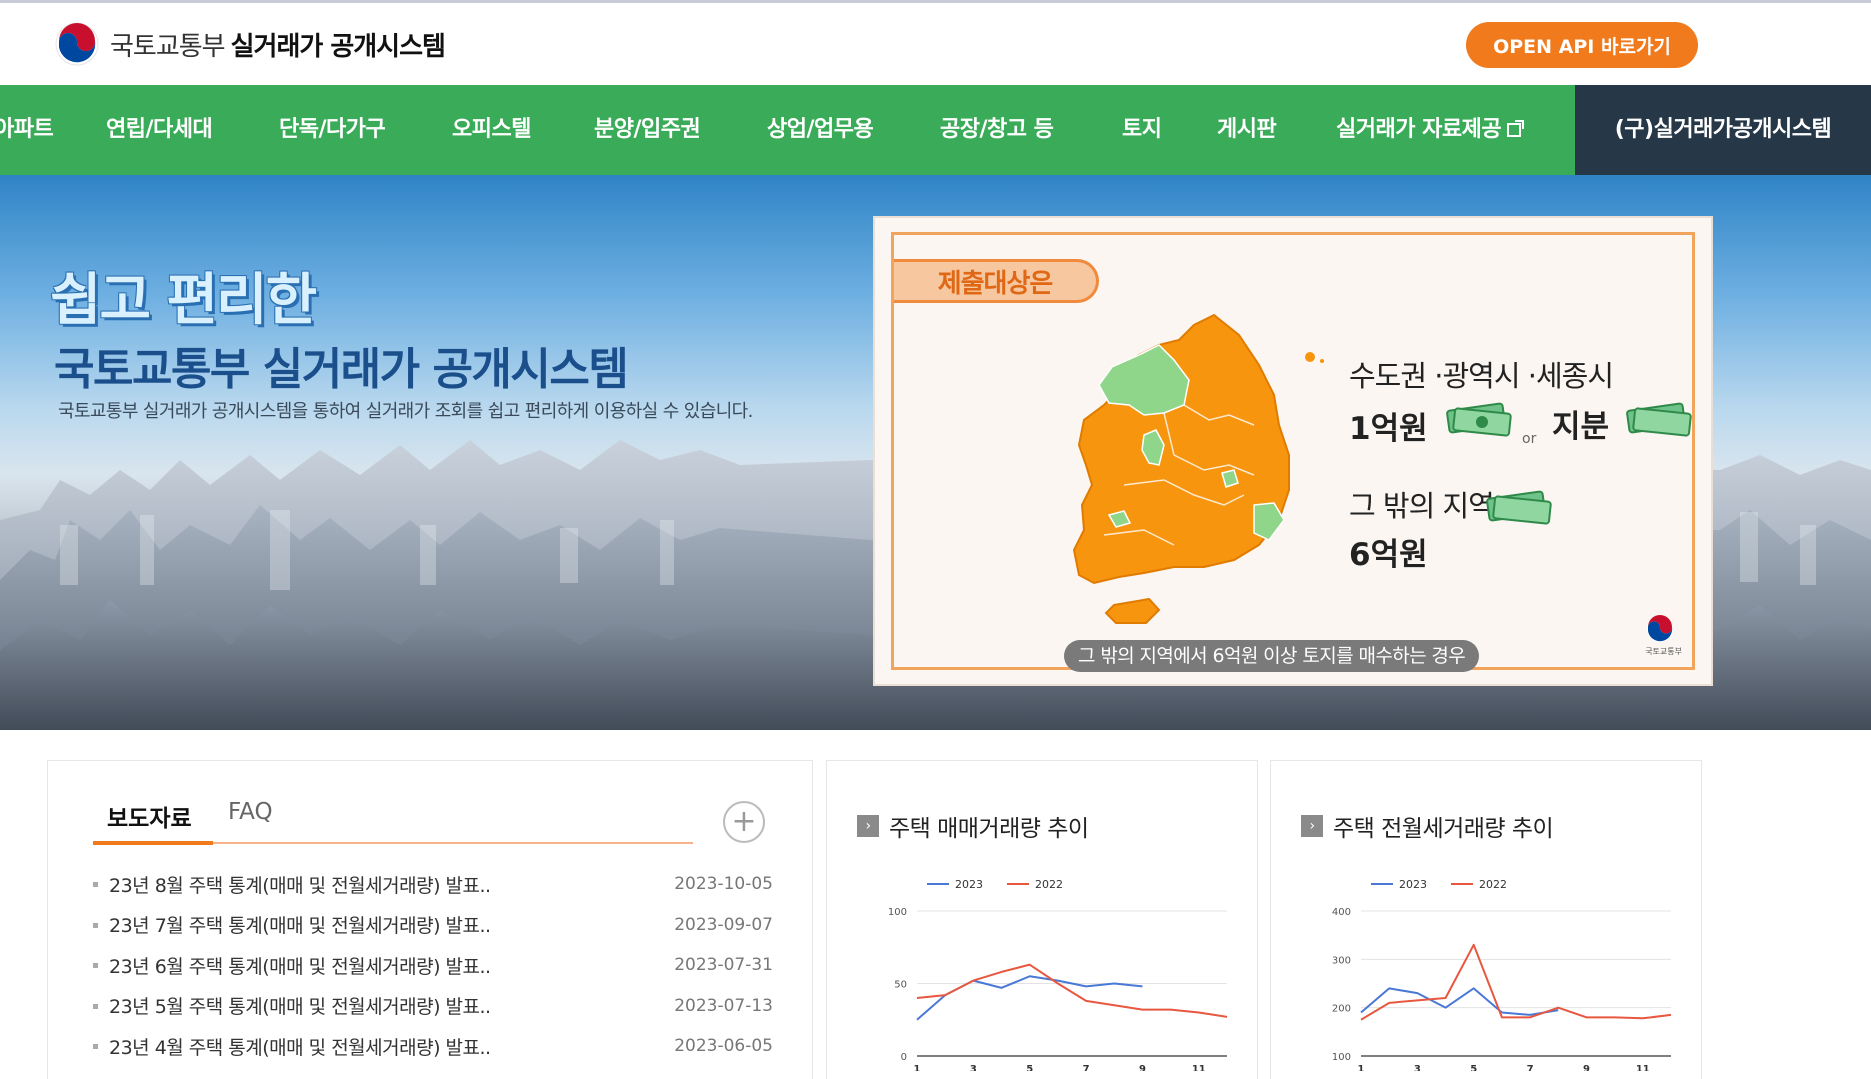  What do you see at coordinates (491, 130) in the screenshot?
I see `nav-item-officetel: 오피스텔` at bounding box center [491, 130].